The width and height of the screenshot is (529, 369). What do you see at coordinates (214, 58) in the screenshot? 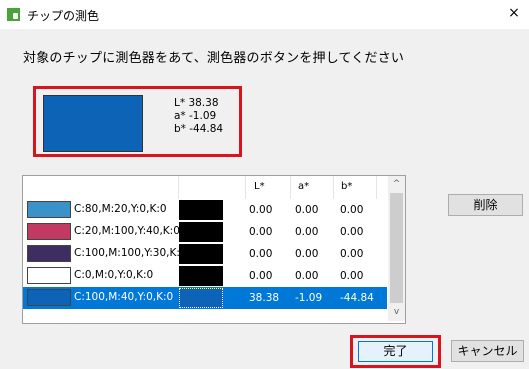
I see `instruction-text: 対象のチップに測色器をあて、測色器のボタンを押してください` at bounding box center [214, 58].